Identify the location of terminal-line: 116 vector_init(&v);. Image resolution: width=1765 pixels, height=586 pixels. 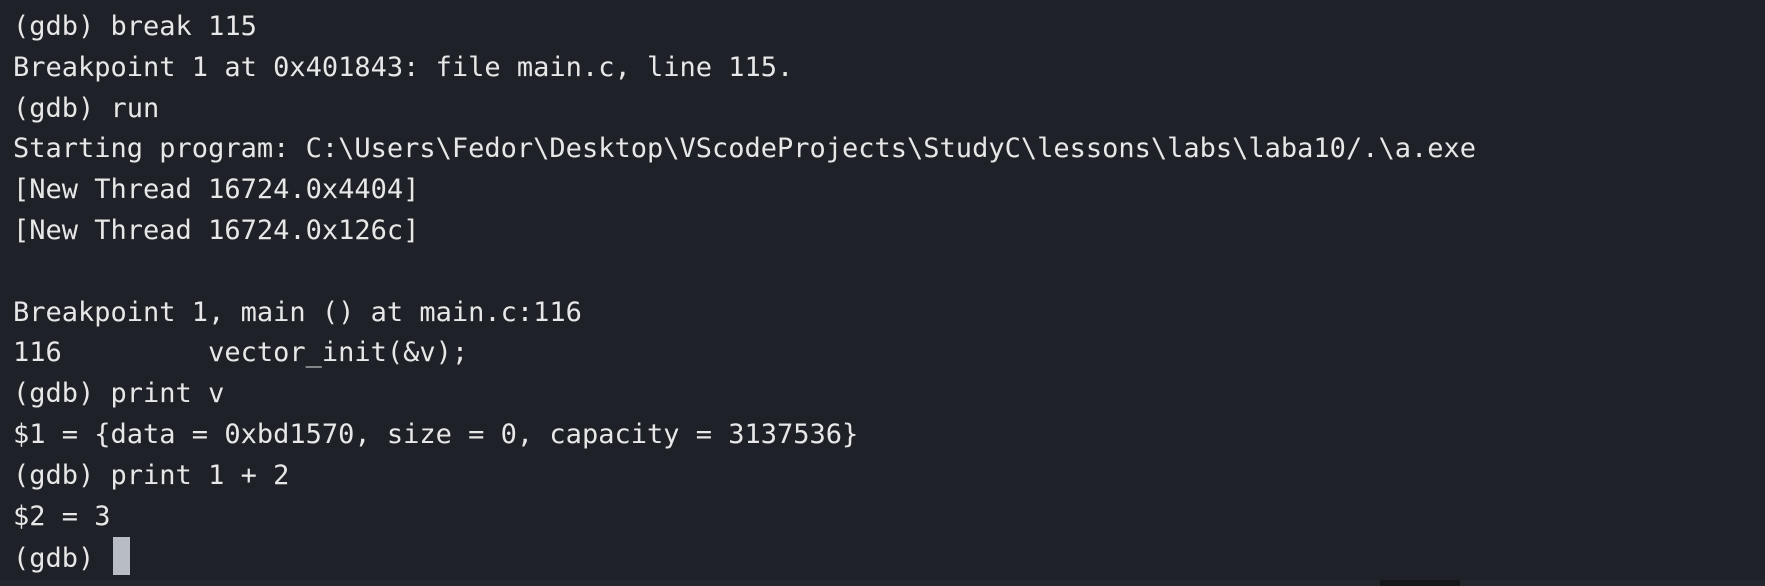
(241, 353).